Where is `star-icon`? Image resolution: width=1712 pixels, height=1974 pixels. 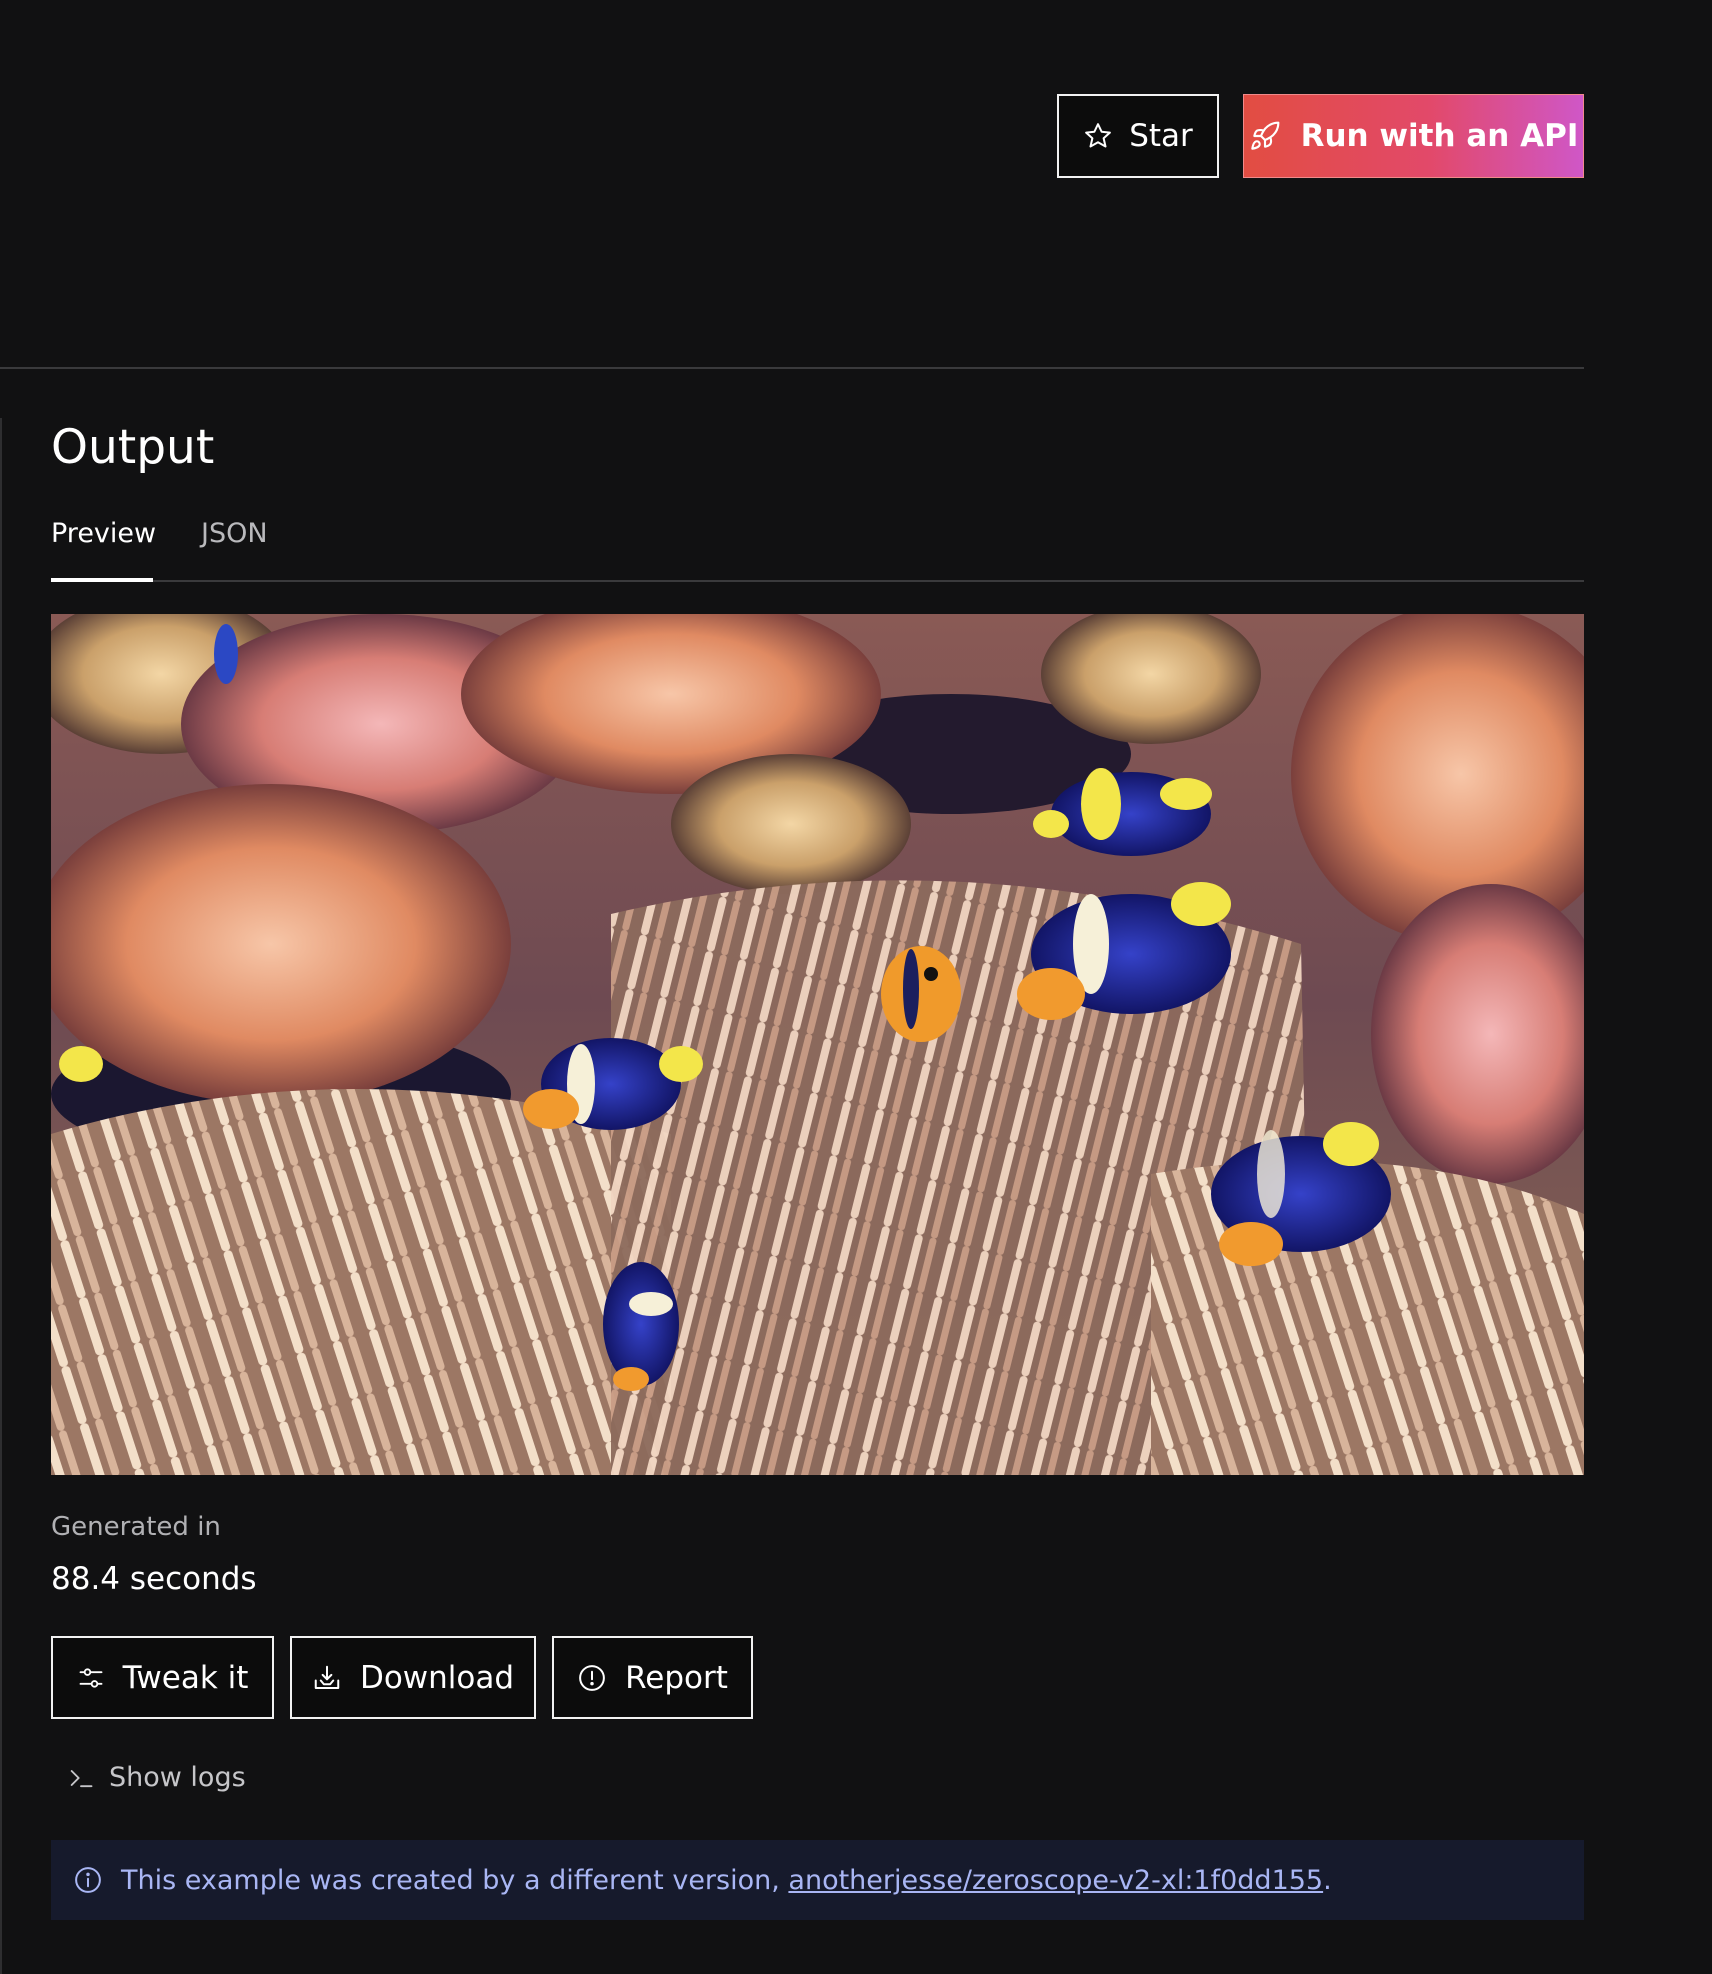
star-icon is located at coordinates (1098, 136).